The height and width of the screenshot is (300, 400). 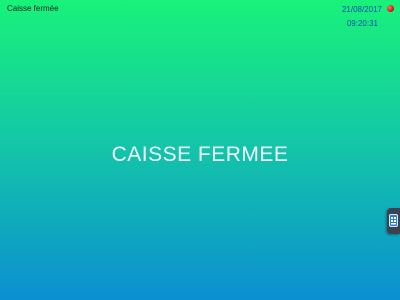 I want to click on side-panel-tab, so click(x=393, y=221).